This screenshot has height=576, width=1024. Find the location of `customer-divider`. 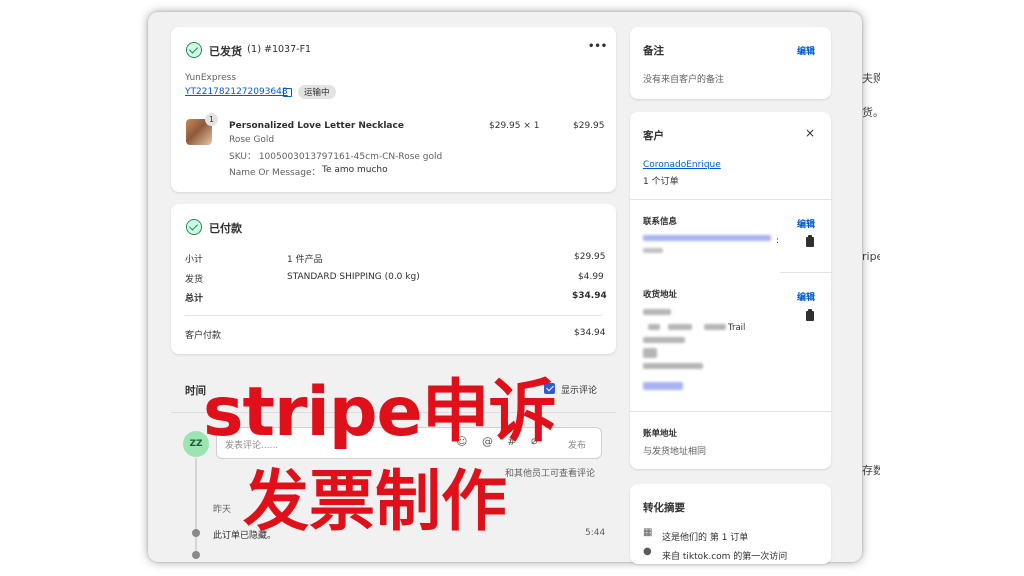

customer-divider is located at coordinates (730, 199).